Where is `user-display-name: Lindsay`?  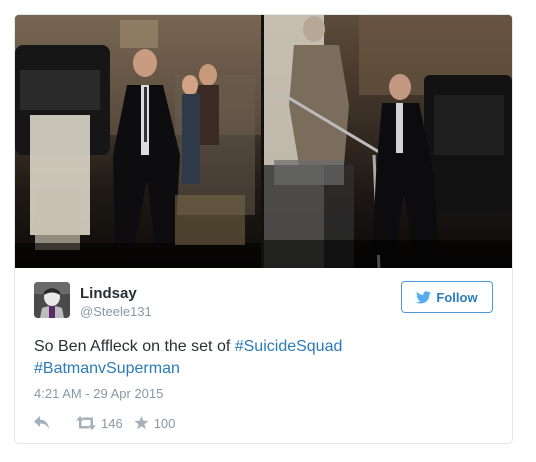
user-display-name: Lindsay is located at coordinates (108, 293).